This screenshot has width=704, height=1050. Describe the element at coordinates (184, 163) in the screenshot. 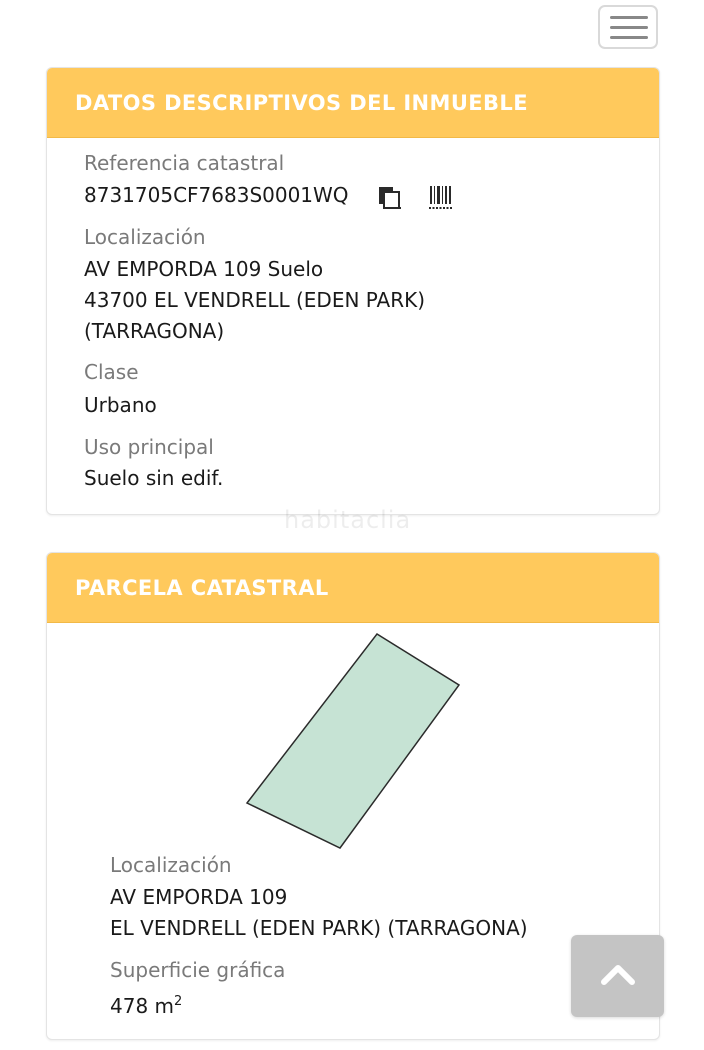

I see `reference-label: Referencia catastral` at that location.